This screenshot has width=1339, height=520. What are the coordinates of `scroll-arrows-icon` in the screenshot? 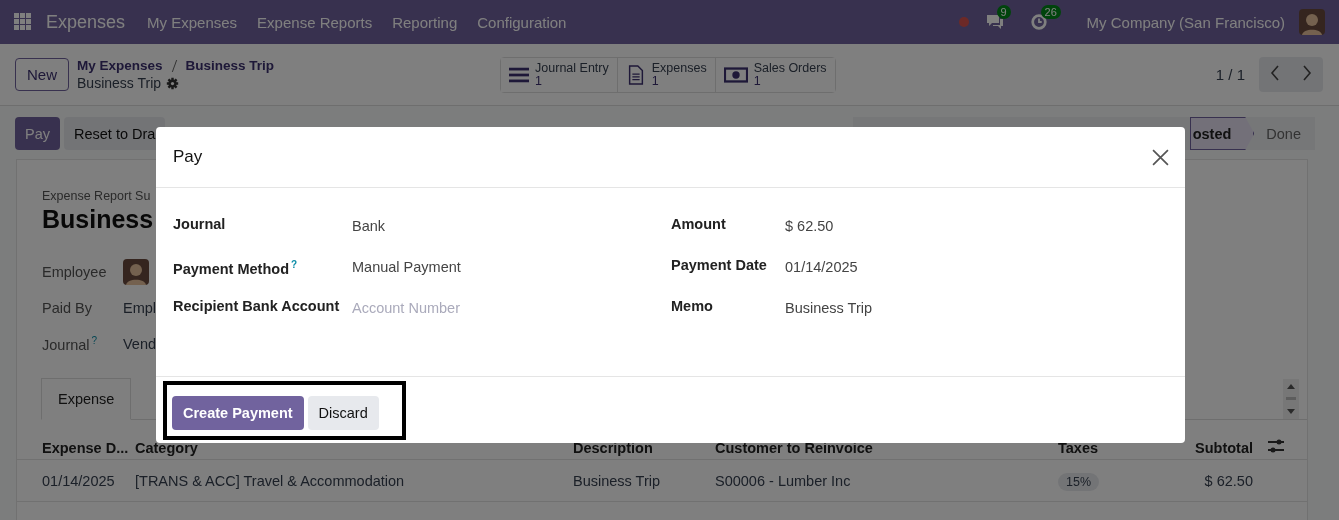 It's located at (1291, 399).